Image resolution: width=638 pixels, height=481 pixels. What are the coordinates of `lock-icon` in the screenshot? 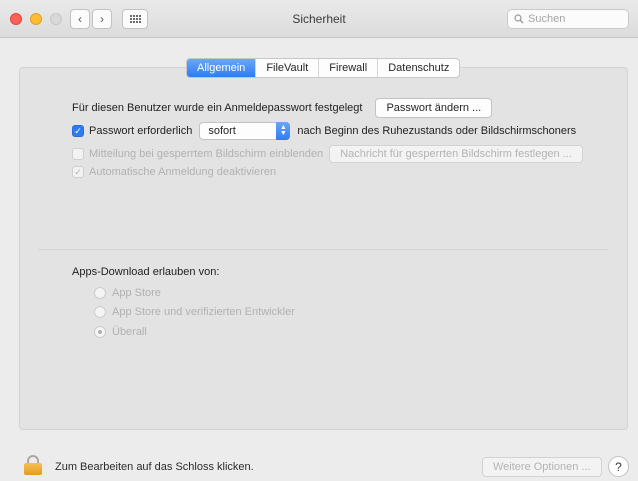 It's located at (33, 465).